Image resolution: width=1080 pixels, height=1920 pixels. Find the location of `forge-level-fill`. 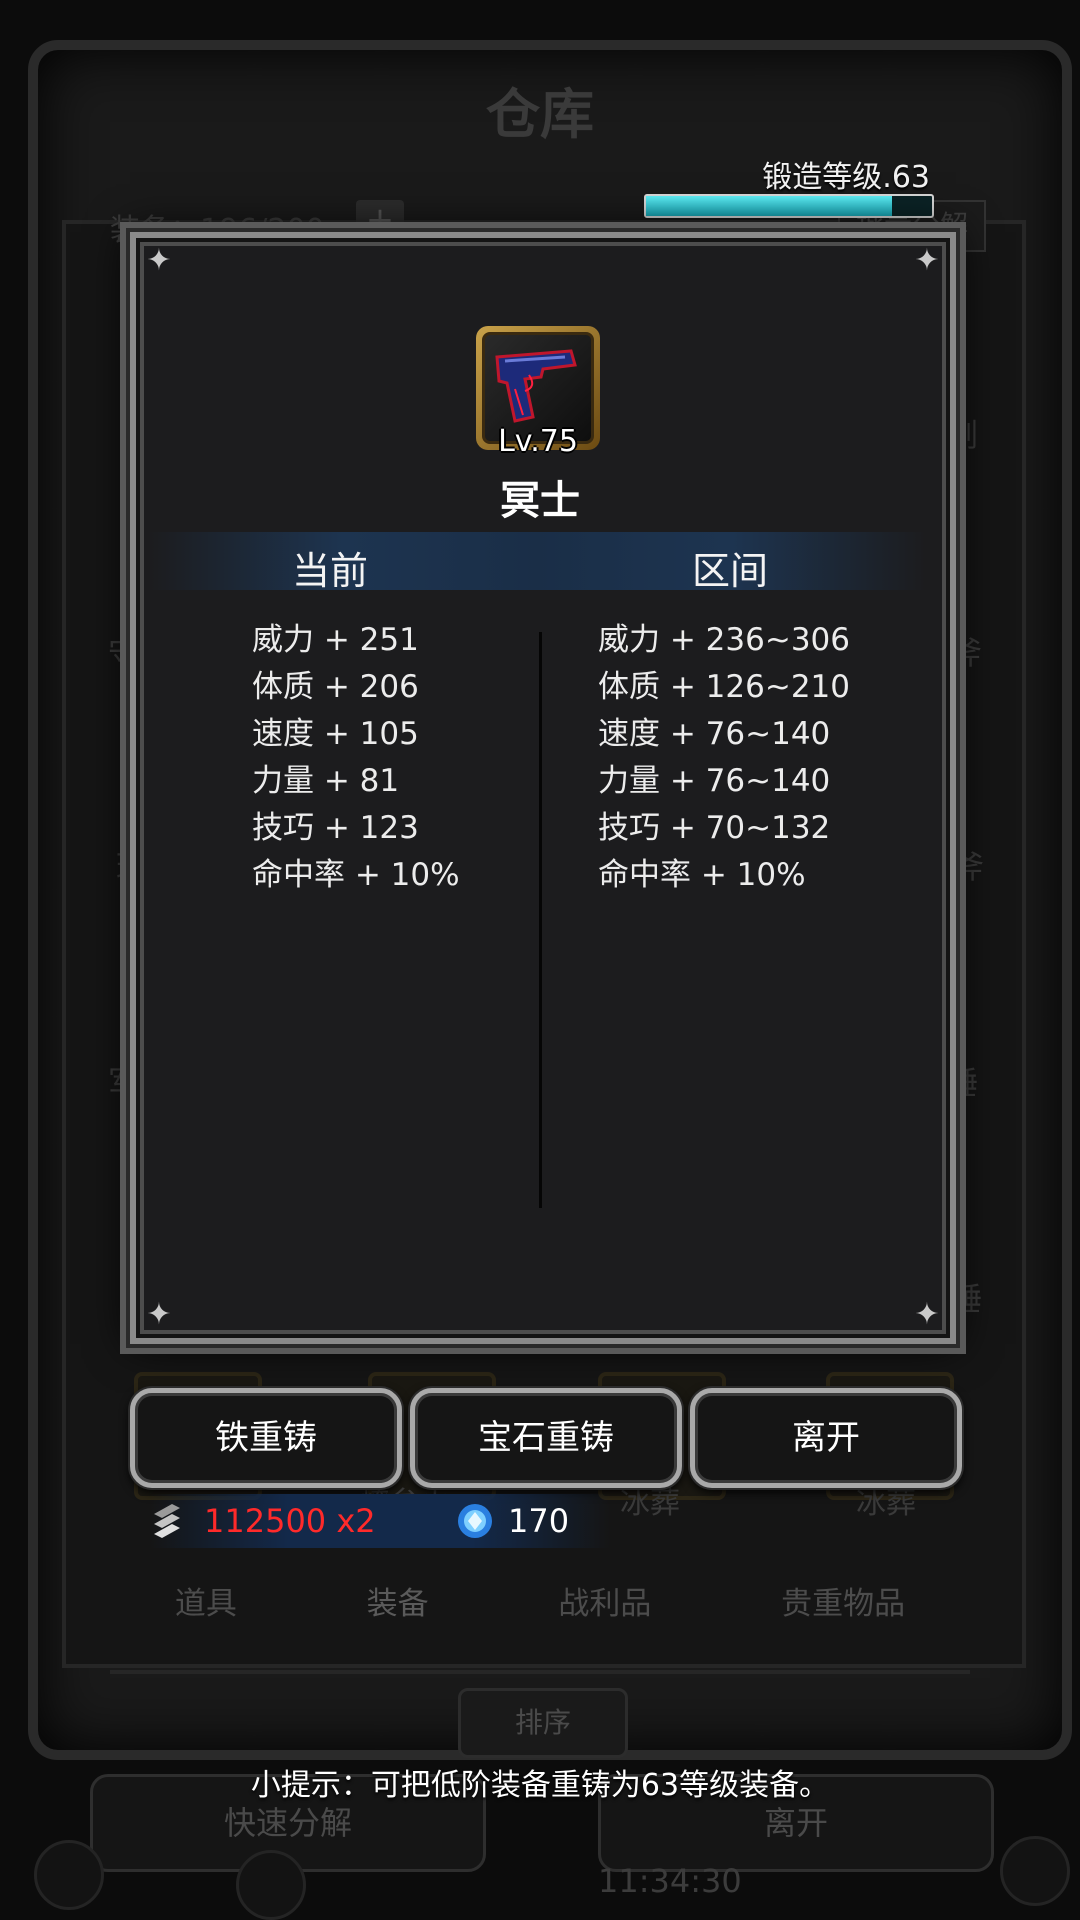

forge-level-fill is located at coordinates (769, 206).